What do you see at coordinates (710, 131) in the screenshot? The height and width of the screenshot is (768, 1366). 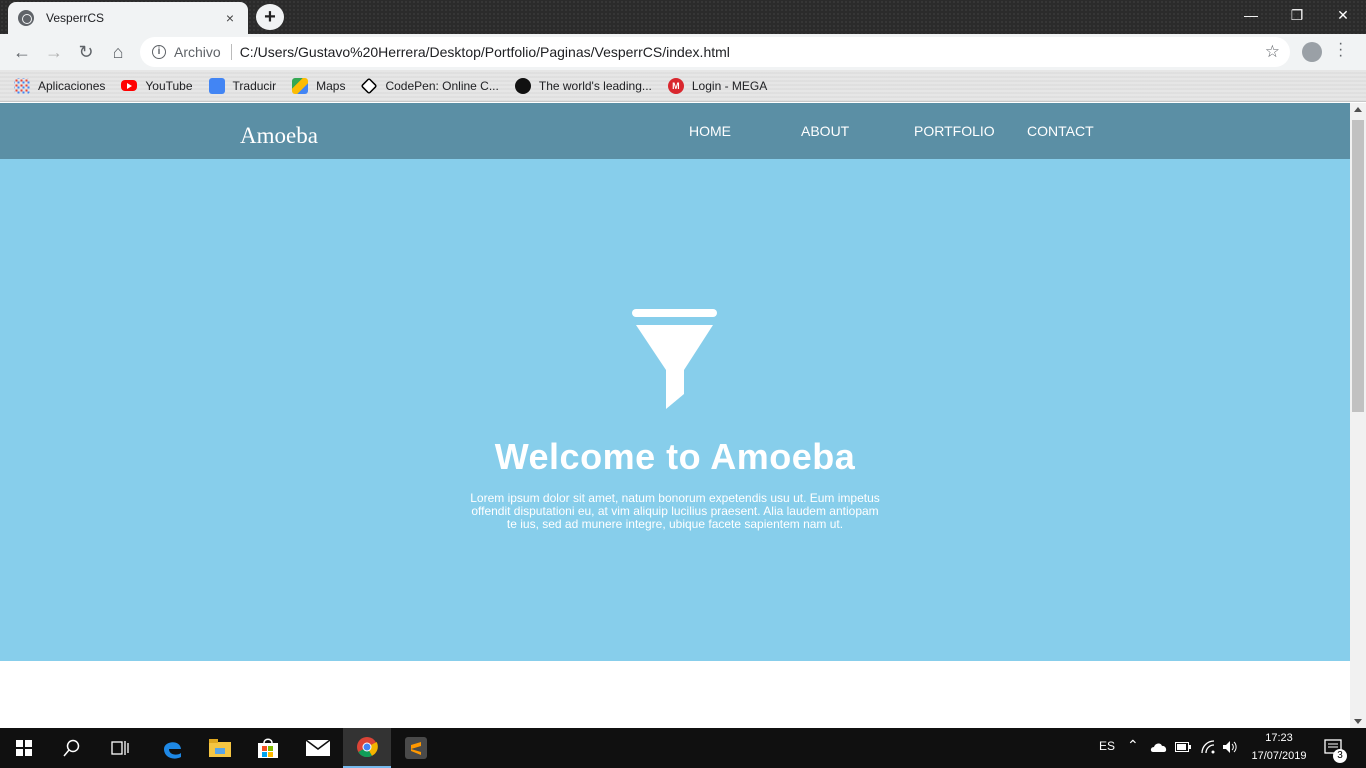 I see `nav-link-home: HOME` at bounding box center [710, 131].